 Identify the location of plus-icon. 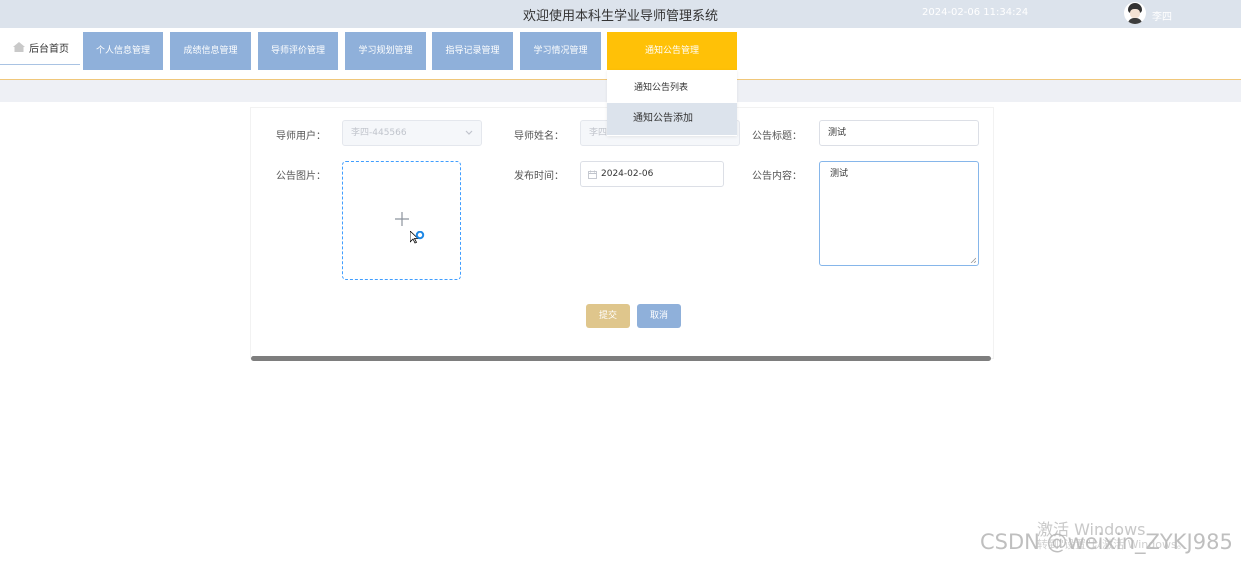
(402, 219).